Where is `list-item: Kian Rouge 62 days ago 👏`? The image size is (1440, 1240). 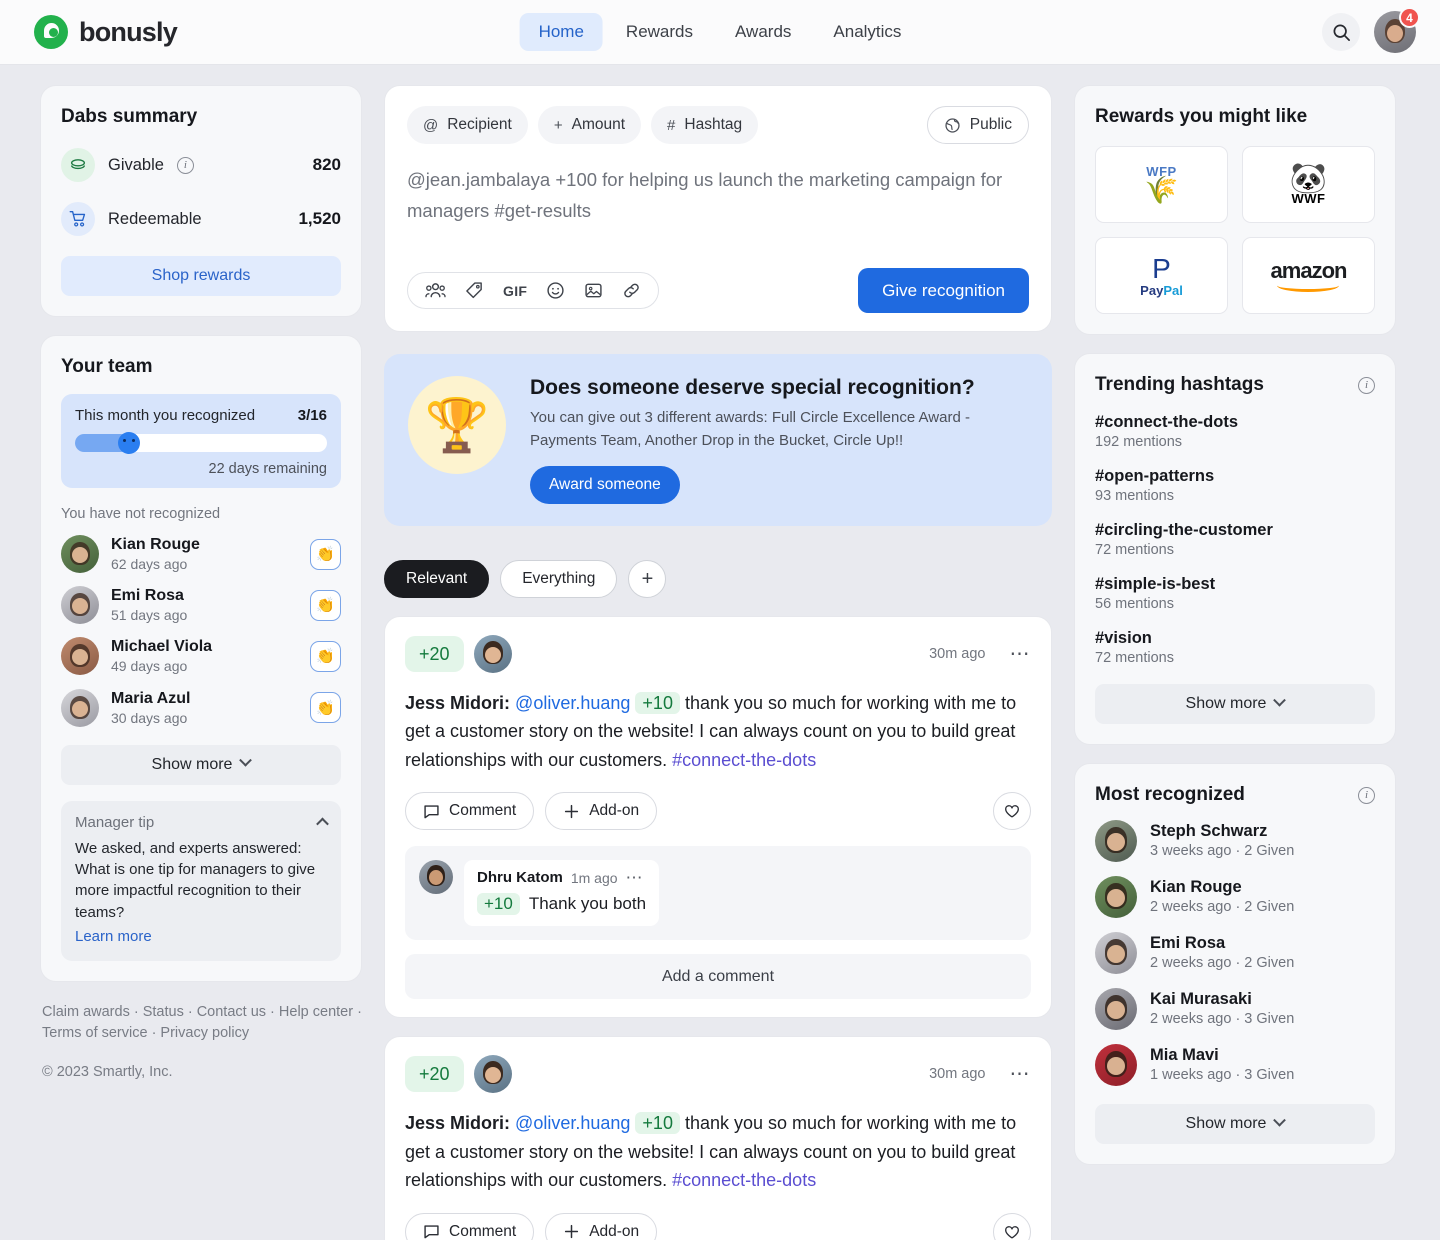 list-item: Kian Rouge 62 days ago 👏 is located at coordinates (201, 554).